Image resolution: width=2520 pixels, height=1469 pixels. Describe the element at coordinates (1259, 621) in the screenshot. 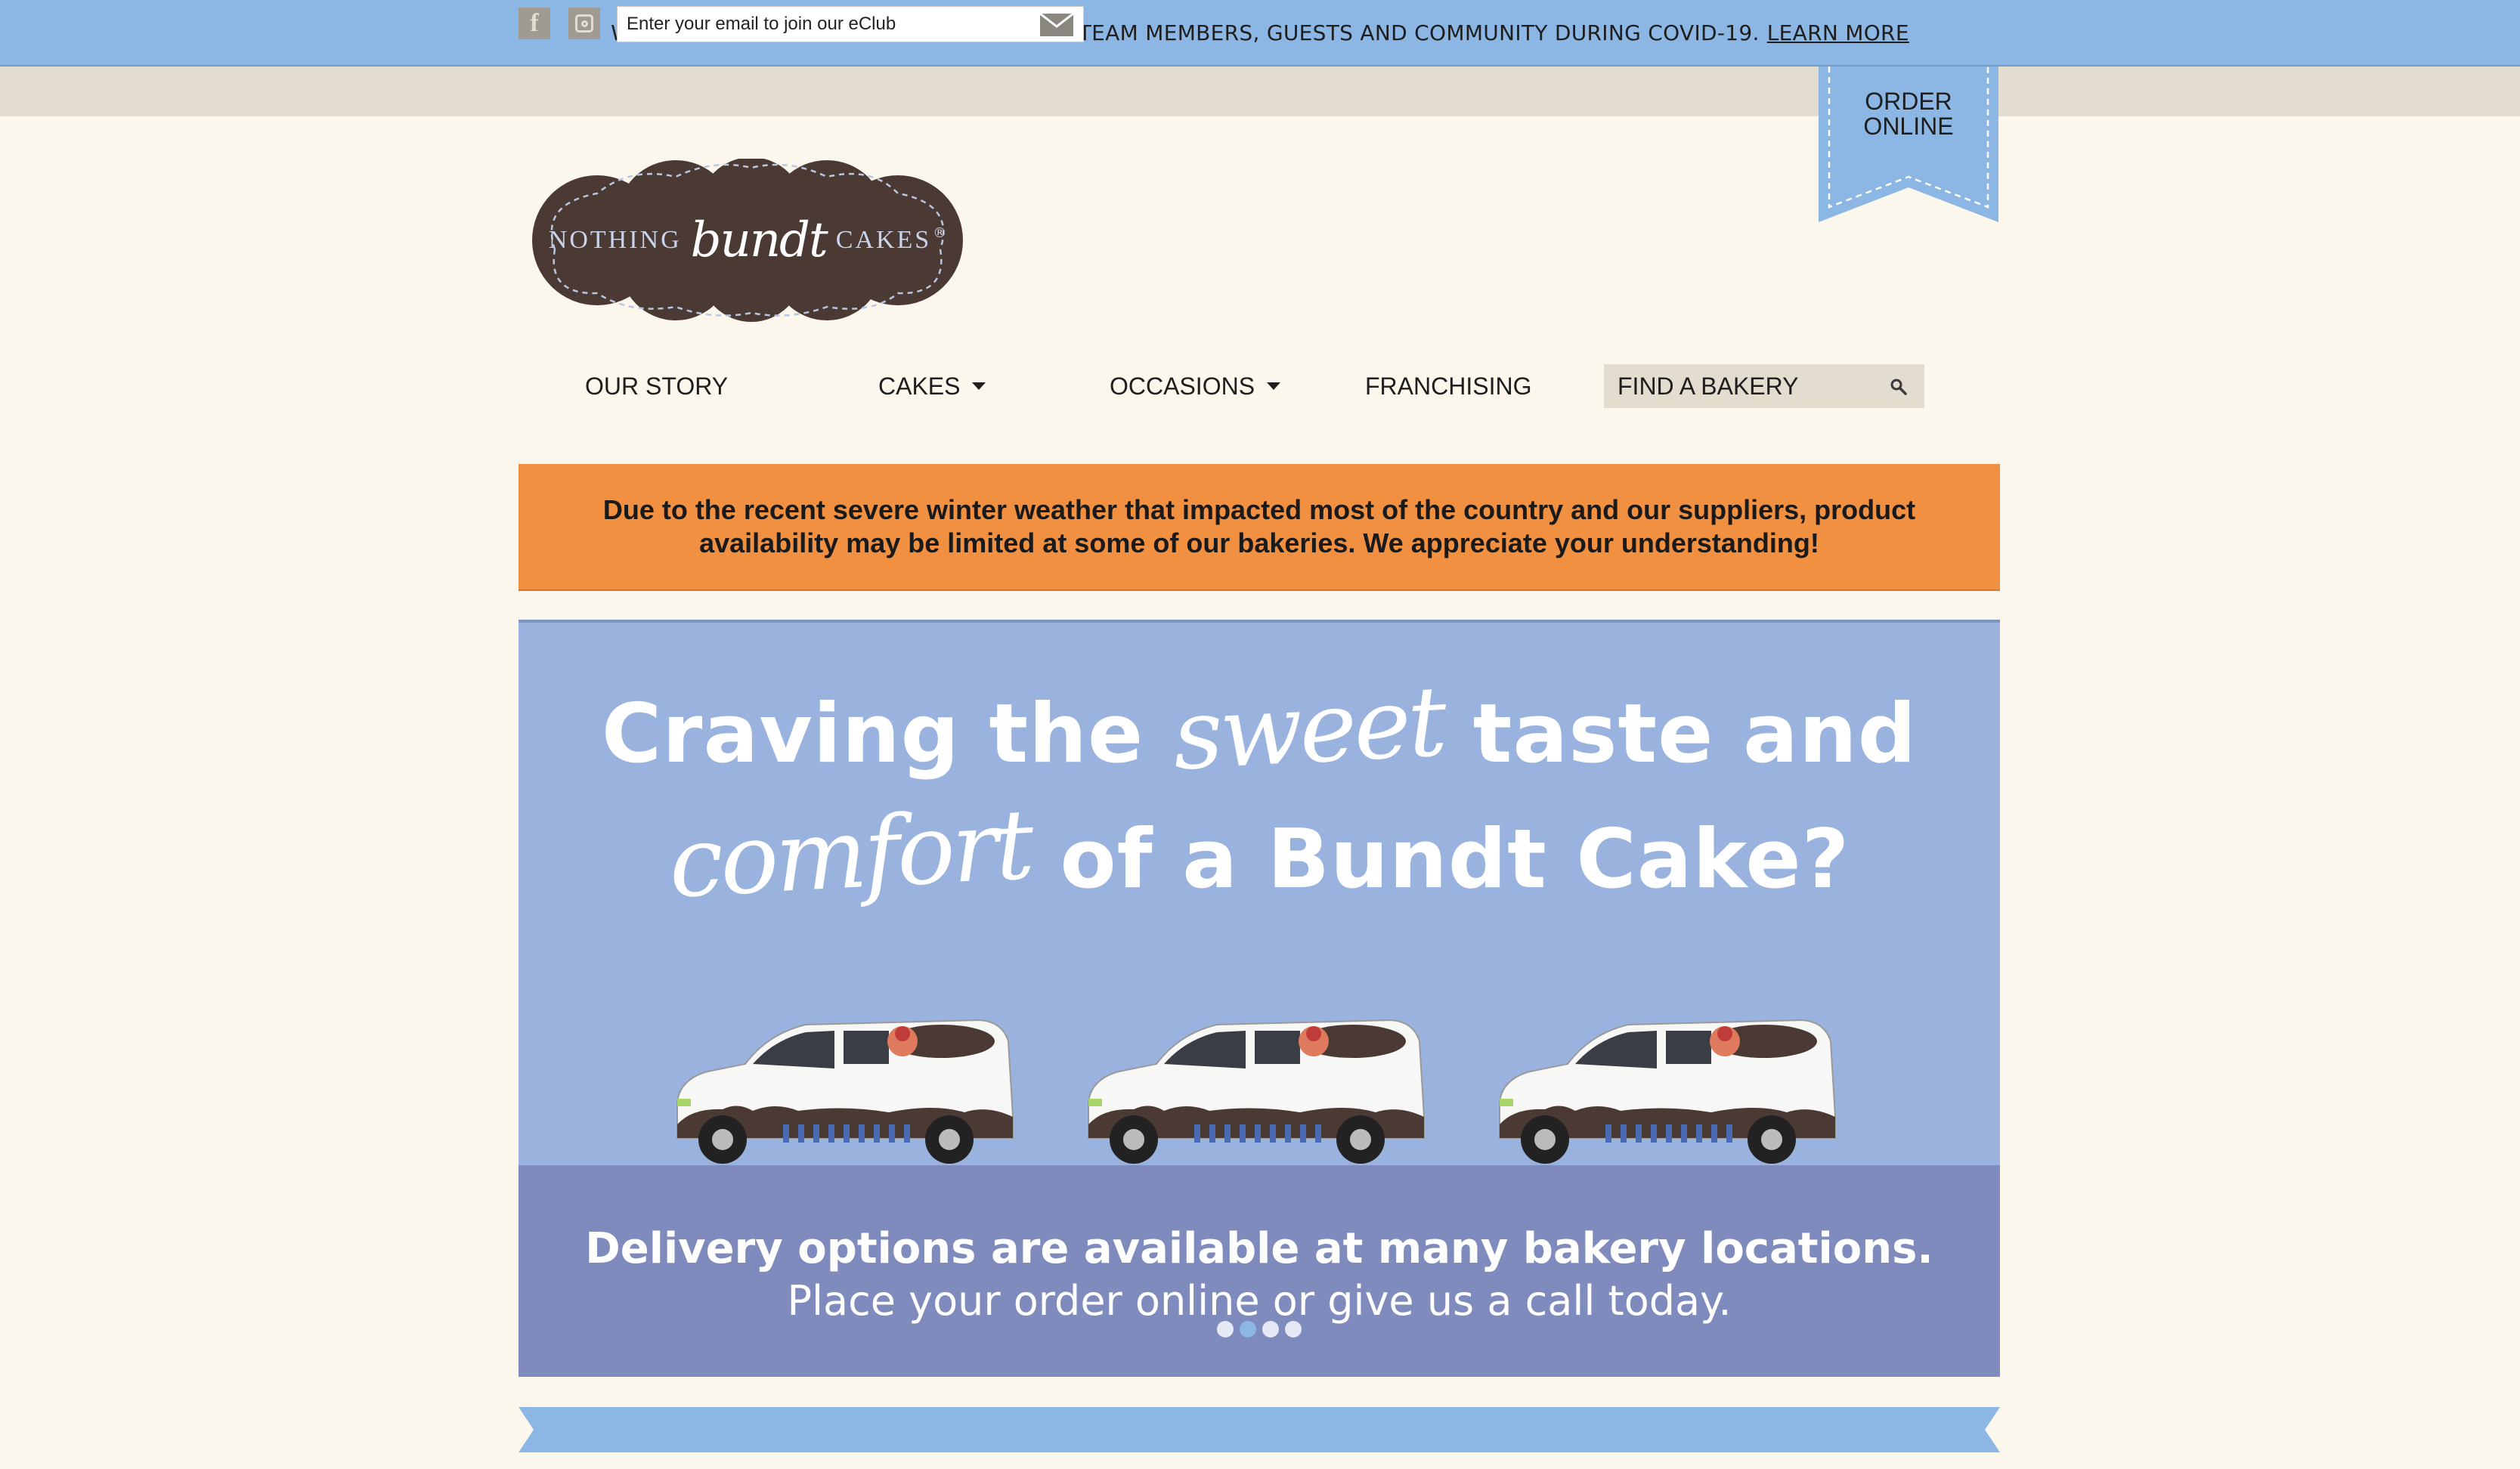

I see `hero-top-border` at that location.